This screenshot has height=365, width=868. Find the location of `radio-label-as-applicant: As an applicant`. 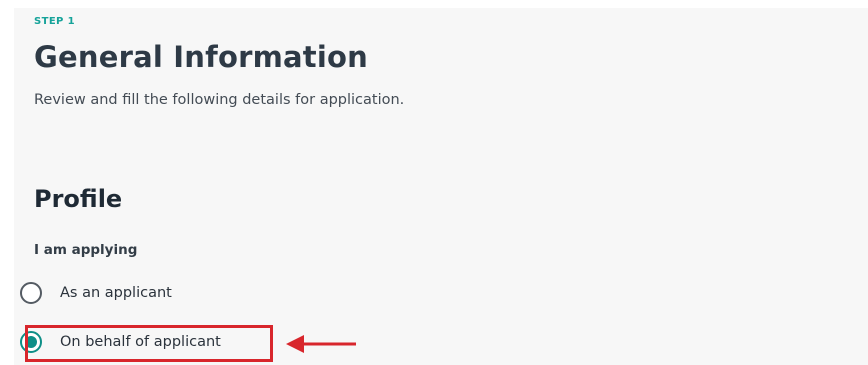

radio-label-as-applicant: As an applicant is located at coordinates (116, 293).